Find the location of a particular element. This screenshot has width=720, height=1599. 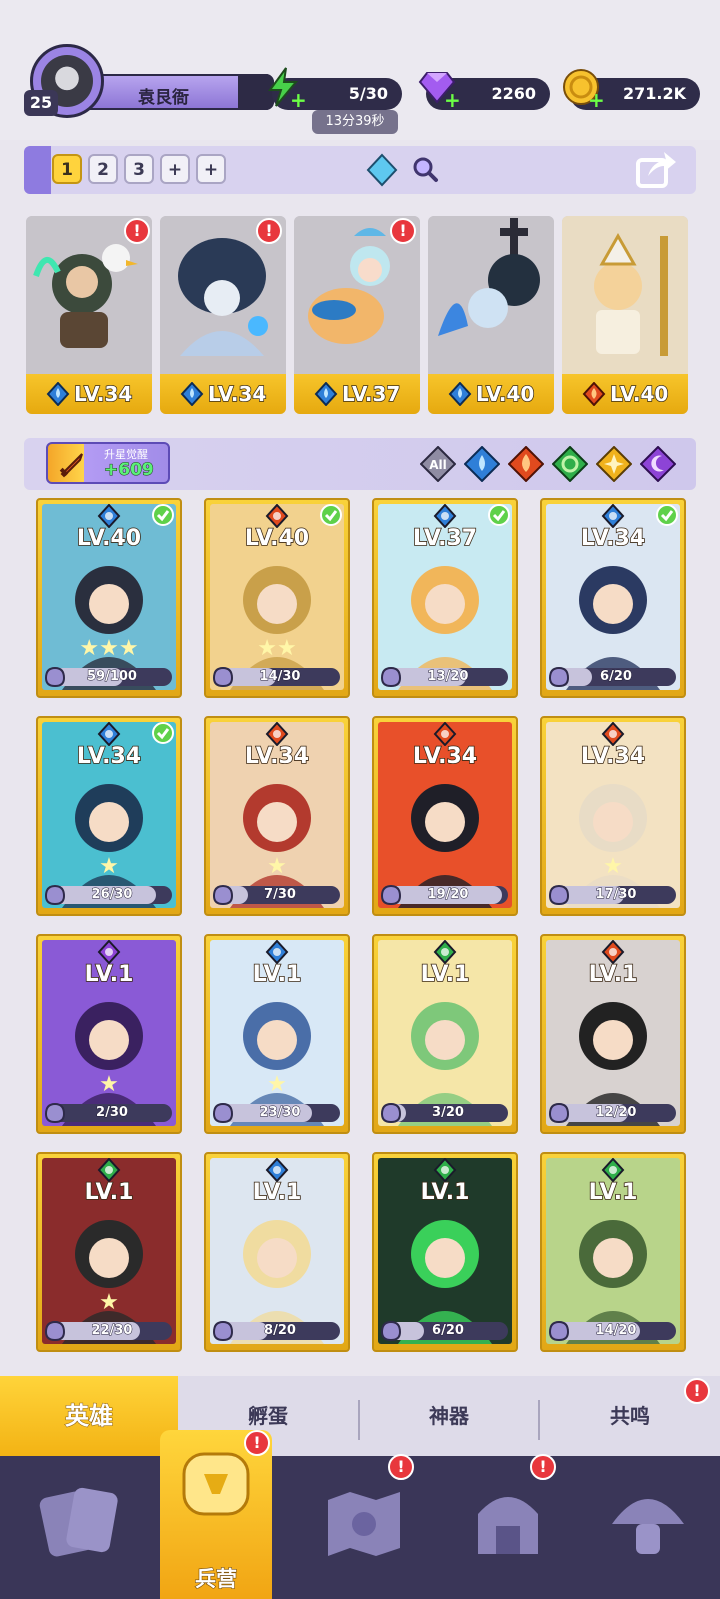

gold-counter: + 271.2K is located at coordinates (631, 89).